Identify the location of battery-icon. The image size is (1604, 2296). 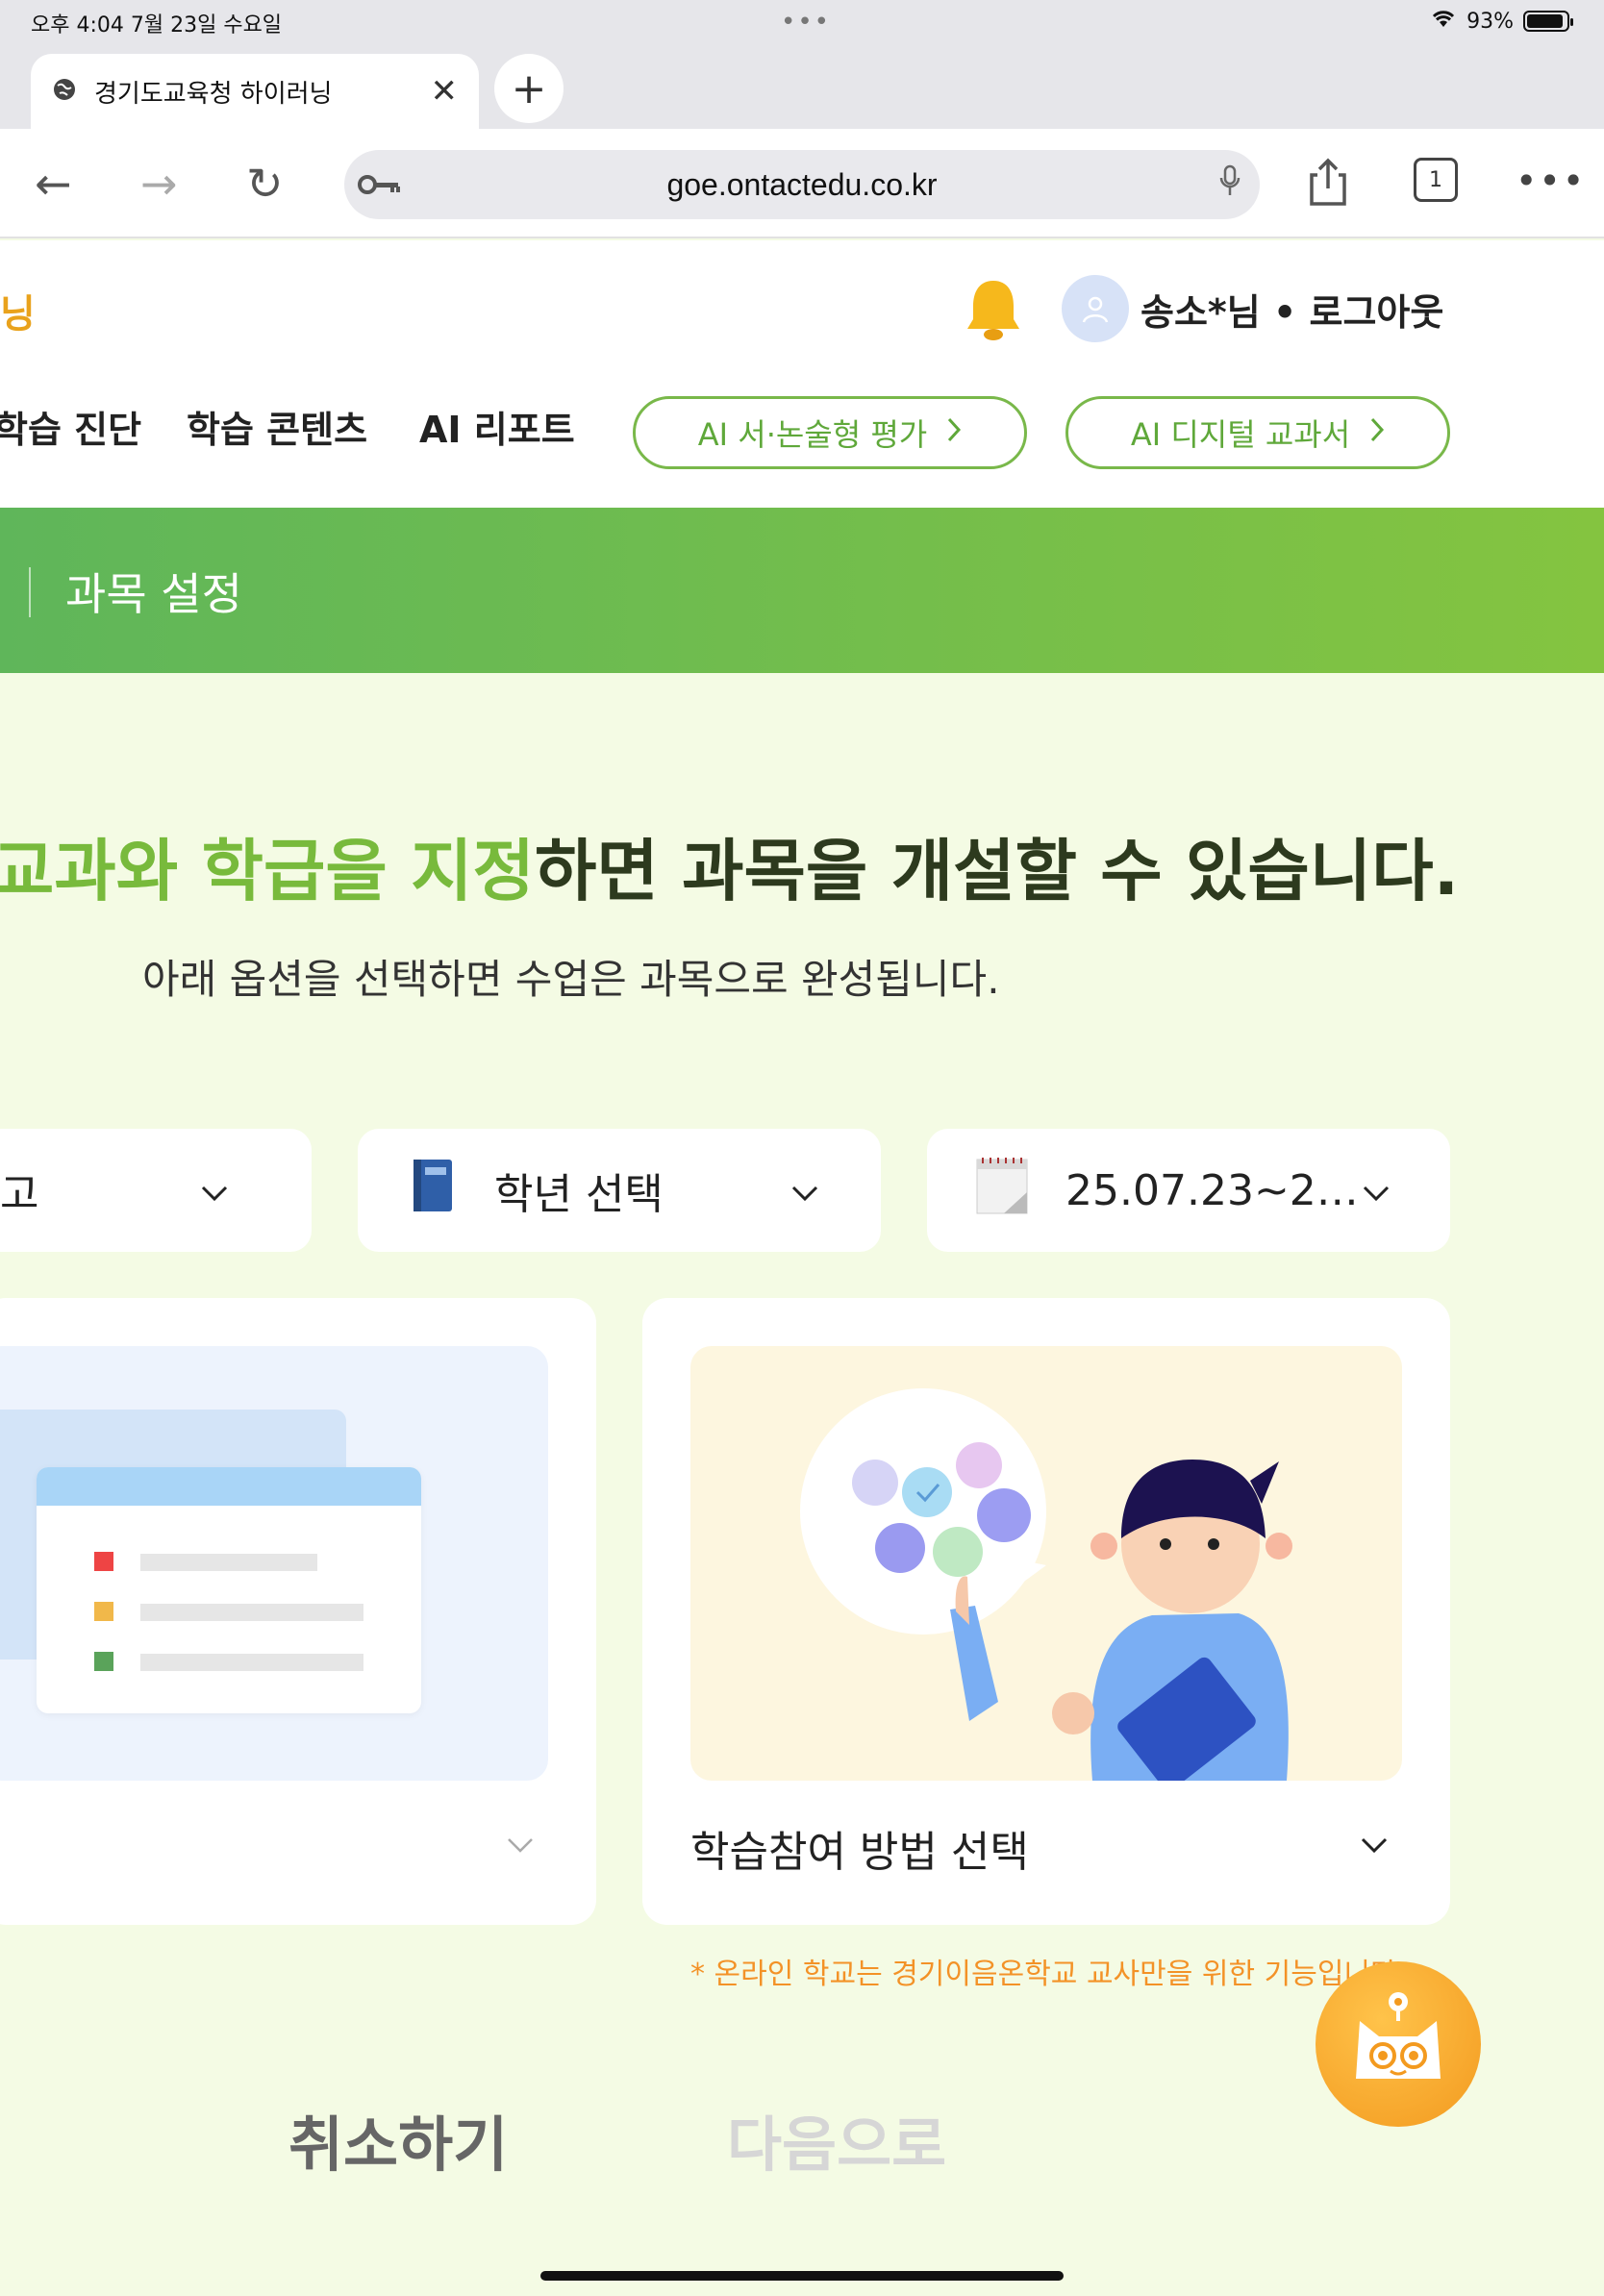
(1548, 21).